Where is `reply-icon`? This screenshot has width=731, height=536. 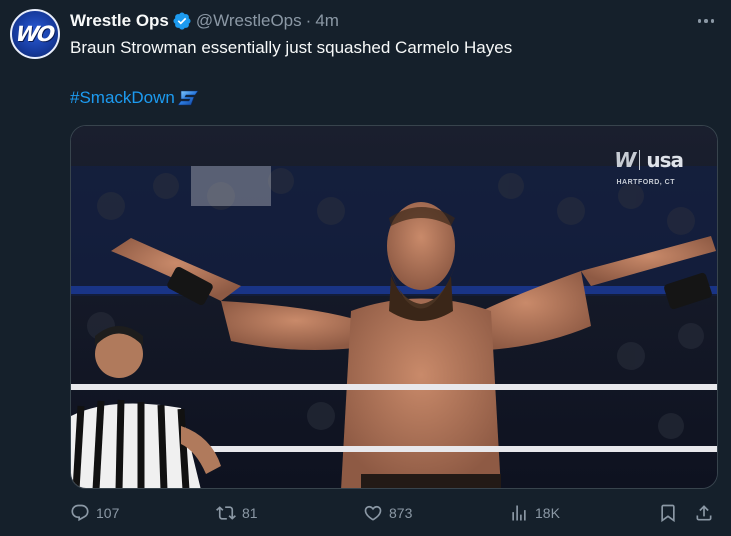 reply-icon is located at coordinates (80, 513).